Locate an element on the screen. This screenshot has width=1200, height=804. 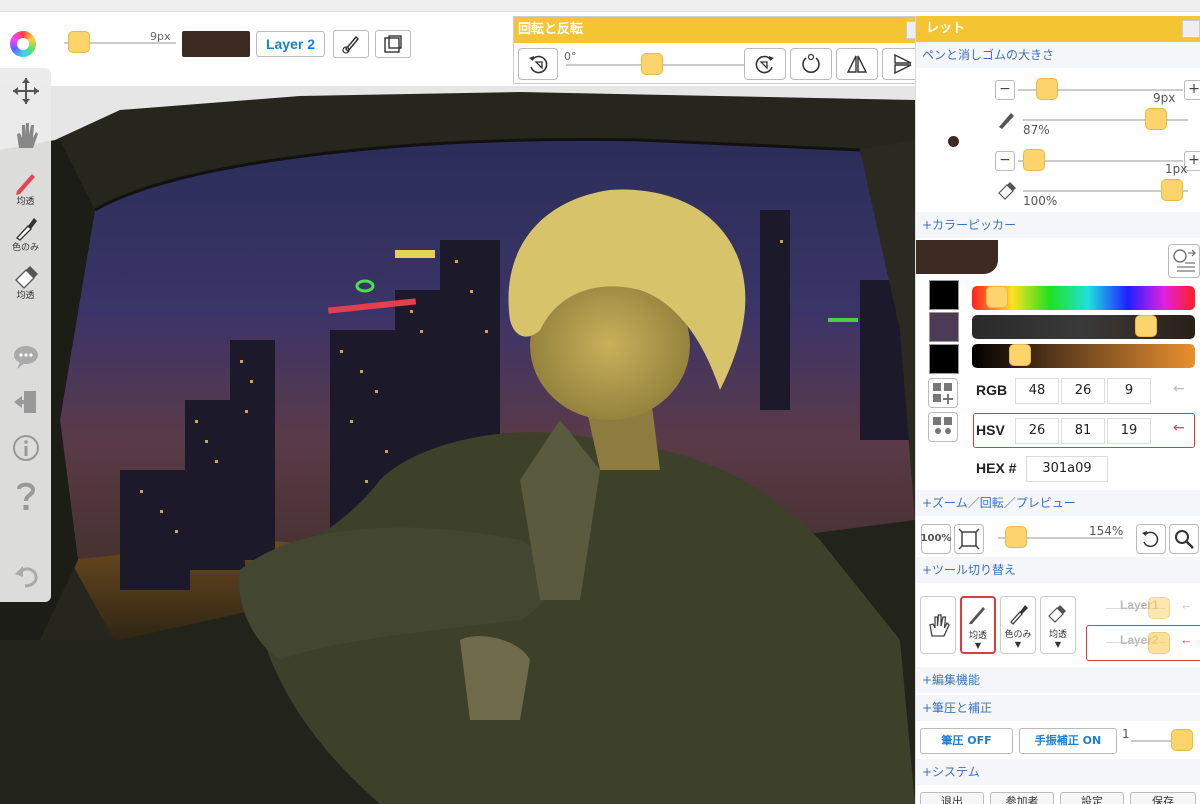
info-button is located at coordinates (25, 448).